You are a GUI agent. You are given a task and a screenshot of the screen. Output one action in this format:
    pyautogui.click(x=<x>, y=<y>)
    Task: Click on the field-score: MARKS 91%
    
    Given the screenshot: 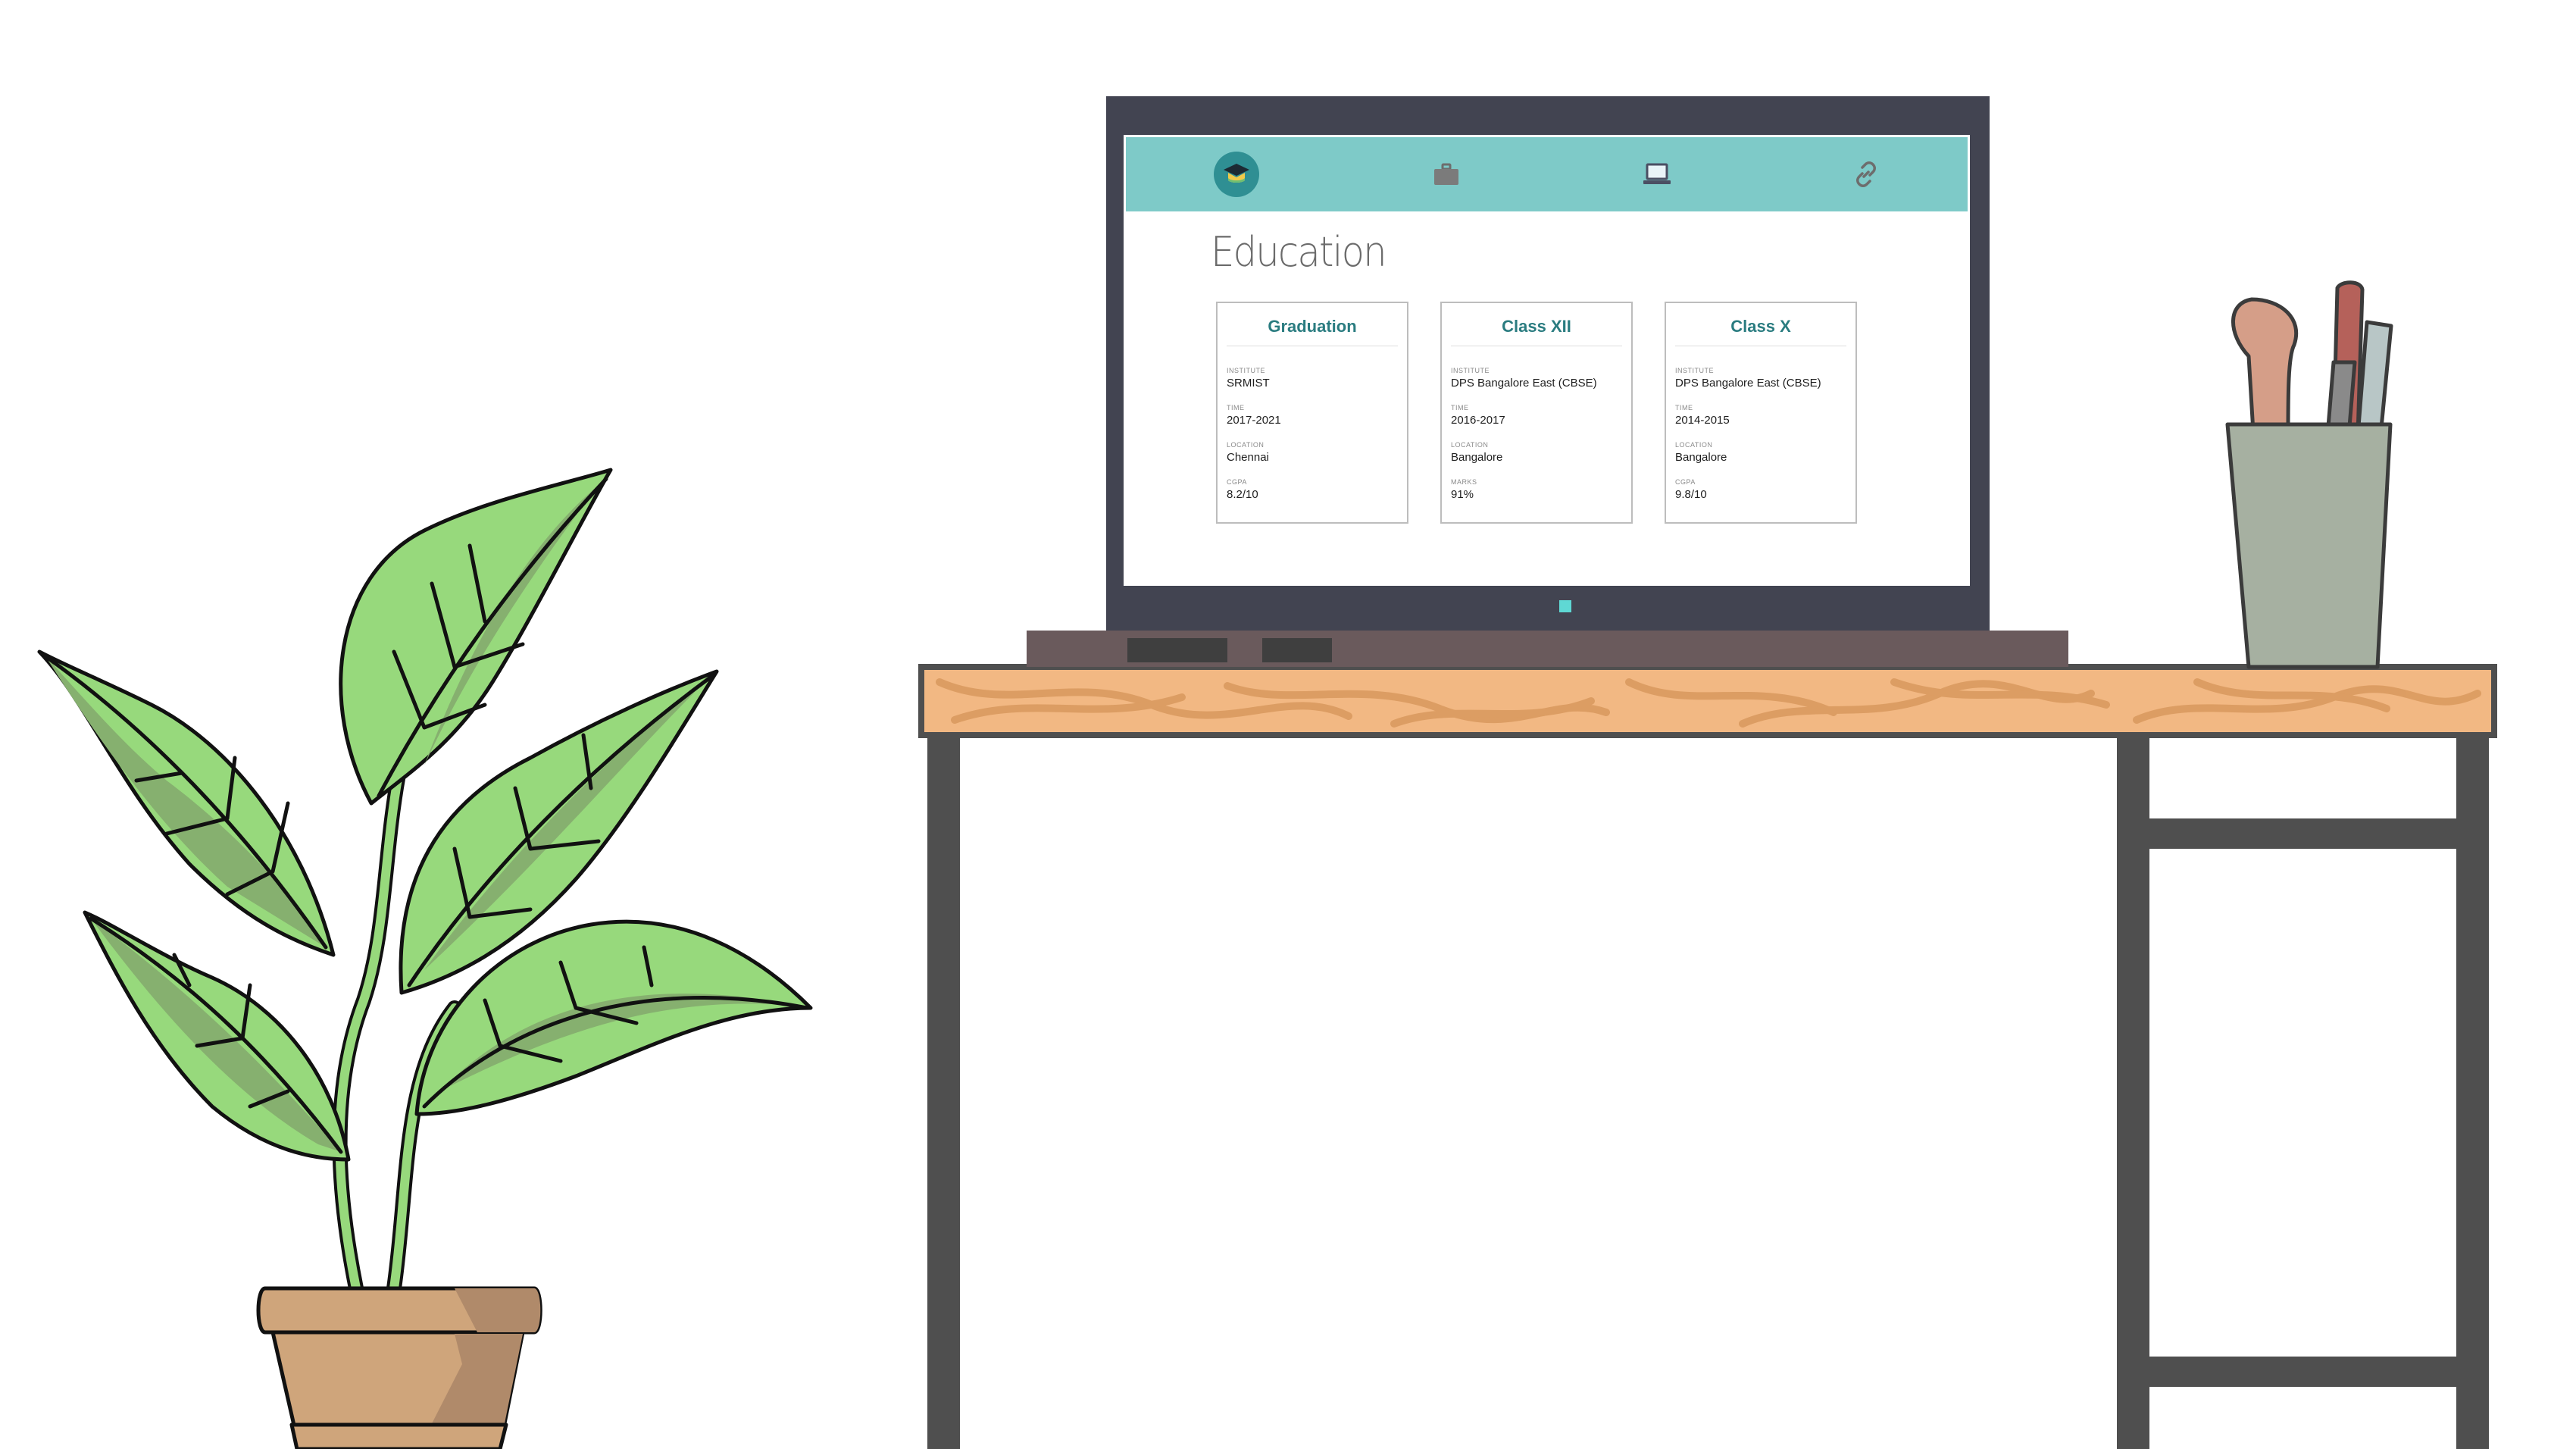 What is the action you would take?
    pyautogui.click(x=1464, y=489)
    